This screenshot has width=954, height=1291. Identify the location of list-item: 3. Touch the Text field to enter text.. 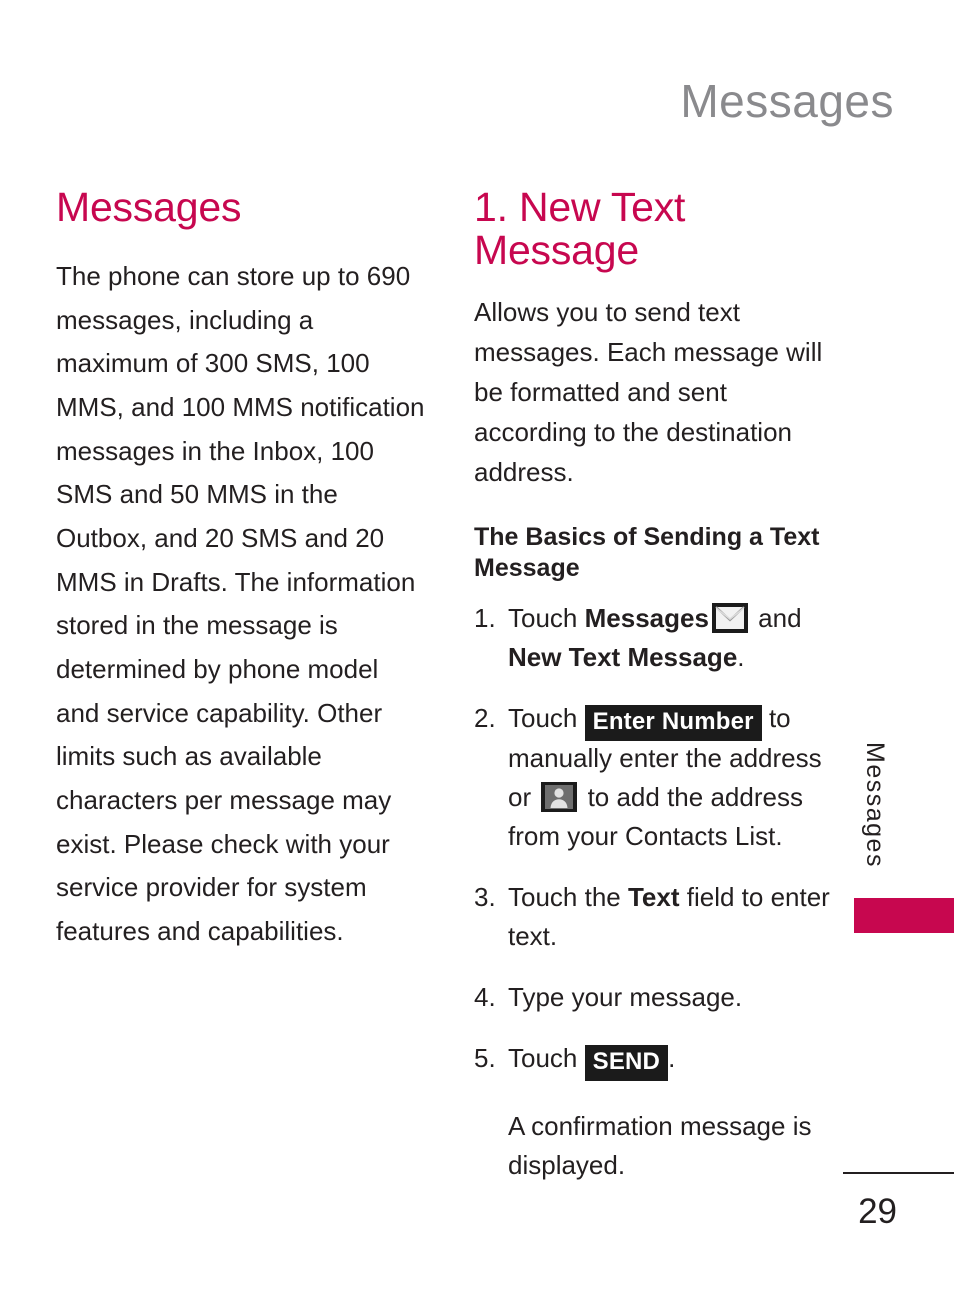
(660, 917).